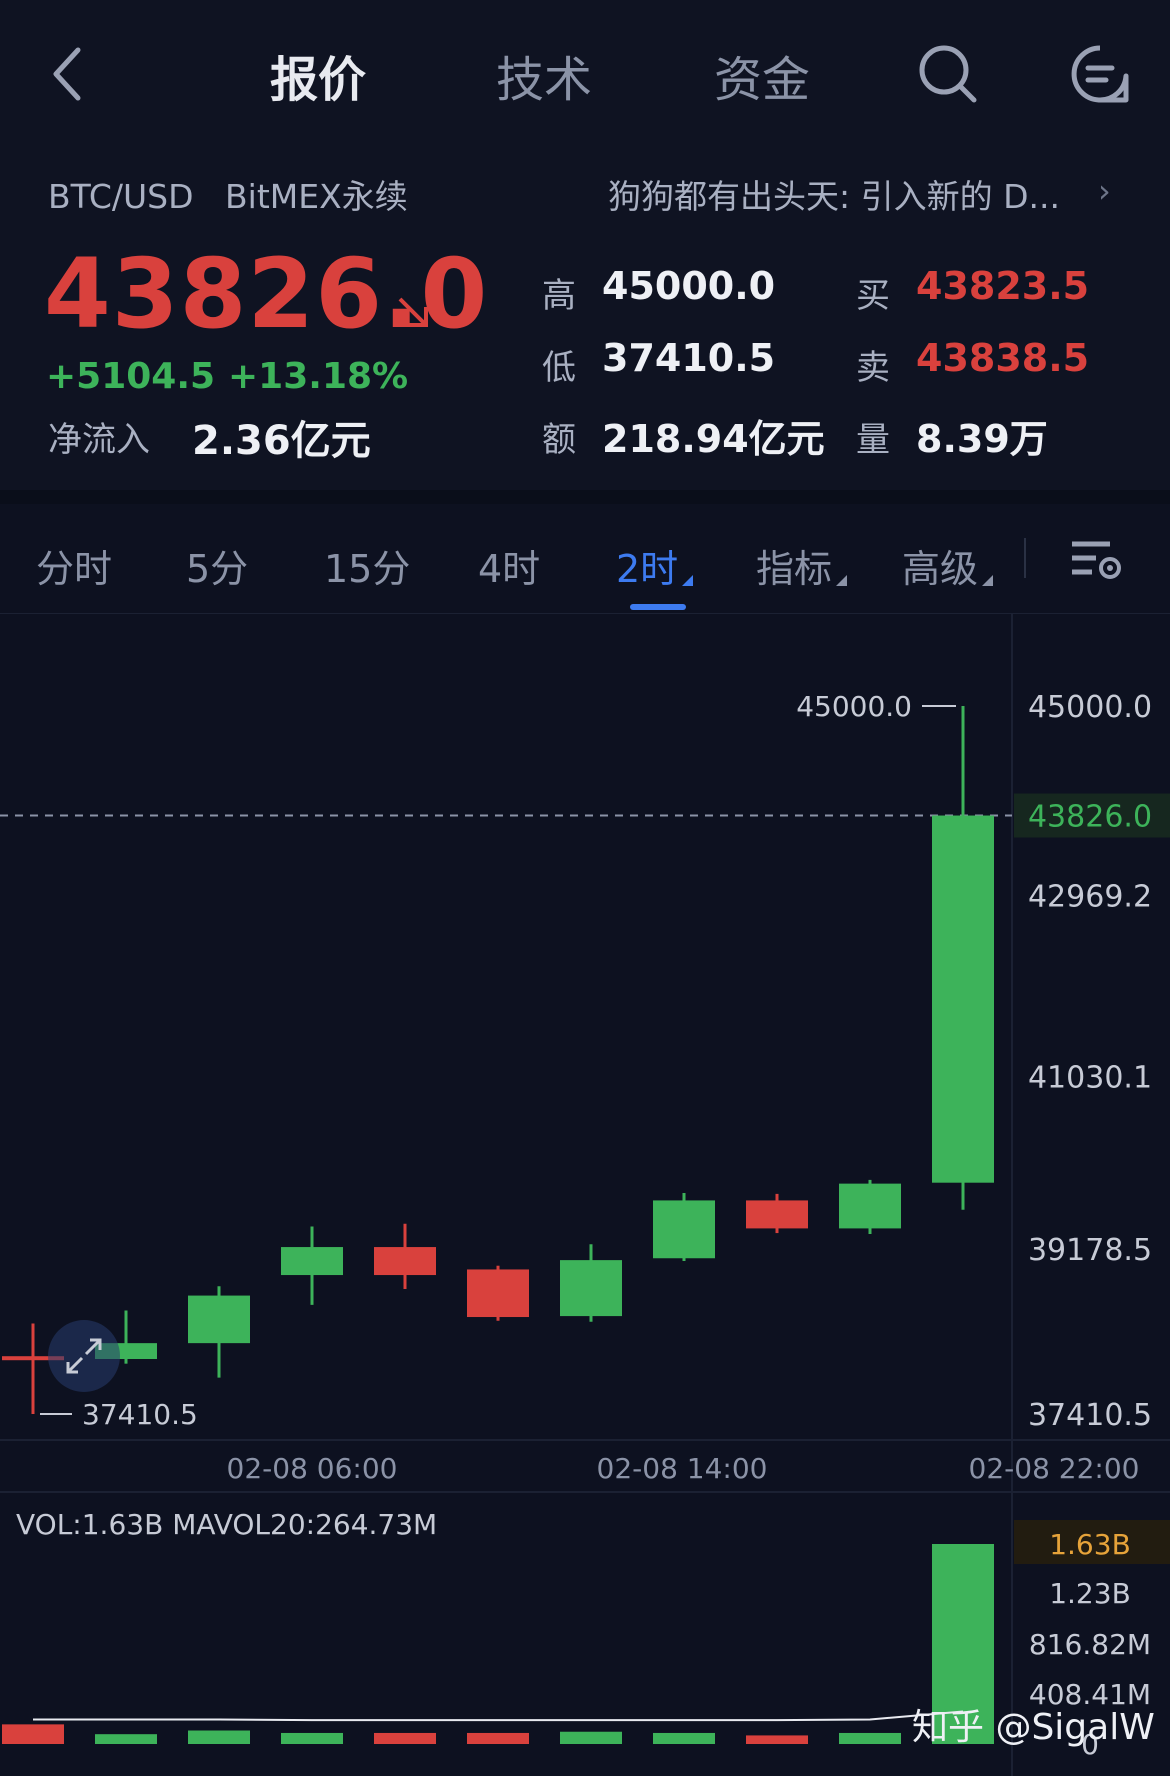 Image resolution: width=1170 pixels, height=1776 pixels. Describe the element at coordinates (74, 569) in the screenshot. I see `tf-label: 分时` at that location.